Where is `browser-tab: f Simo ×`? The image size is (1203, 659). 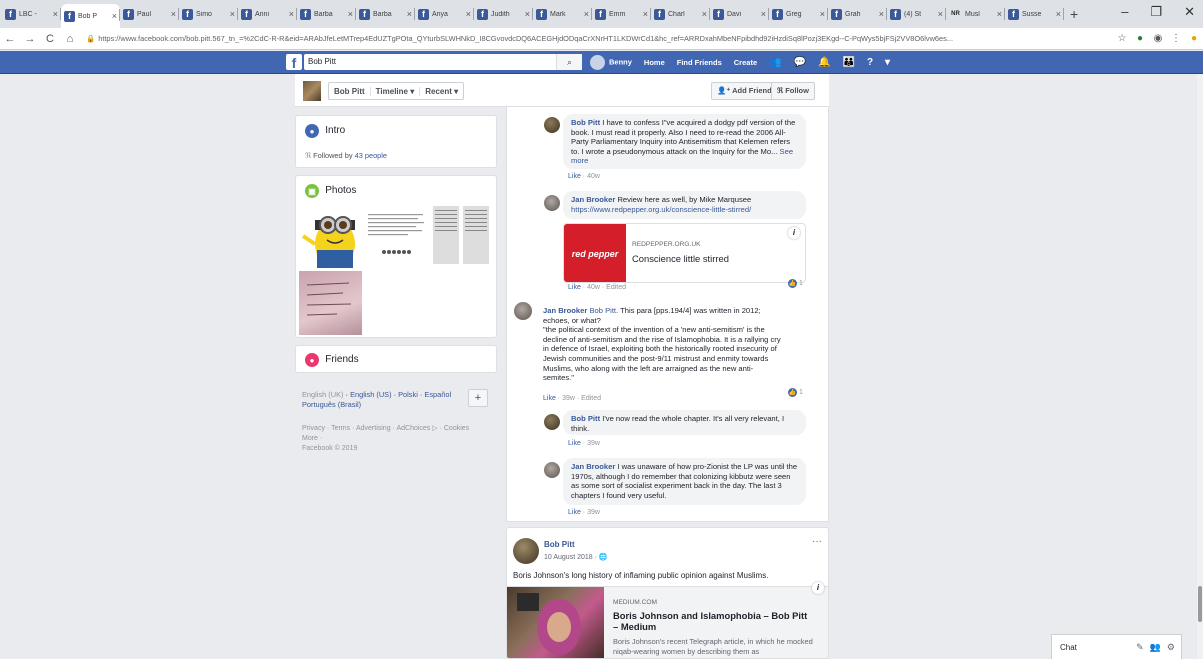
browser-tab: f Simo × is located at coordinates (208, 14).